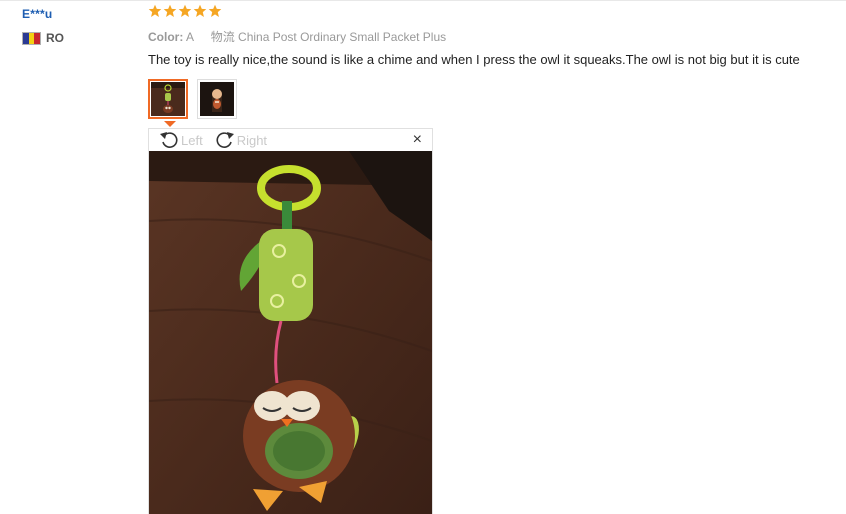  What do you see at coordinates (192, 99) in the screenshot?
I see `photo-thumbnails` at bounding box center [192, 99].